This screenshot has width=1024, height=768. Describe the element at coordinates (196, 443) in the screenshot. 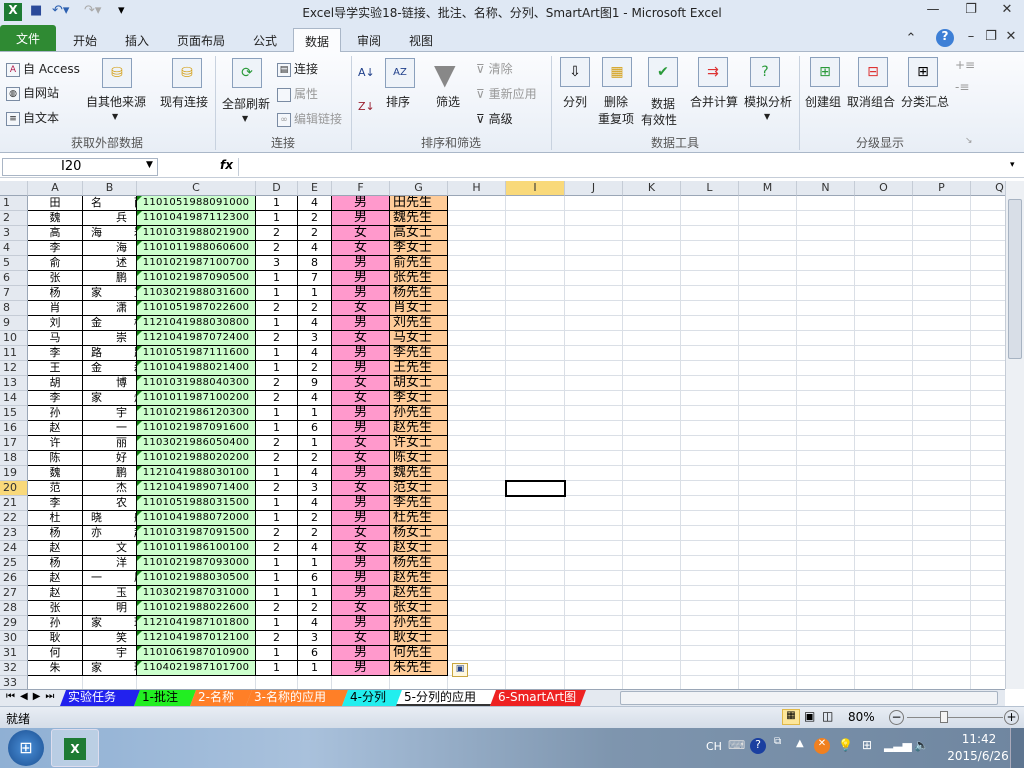

I see `id-cell: 1103021986050400` at that location.